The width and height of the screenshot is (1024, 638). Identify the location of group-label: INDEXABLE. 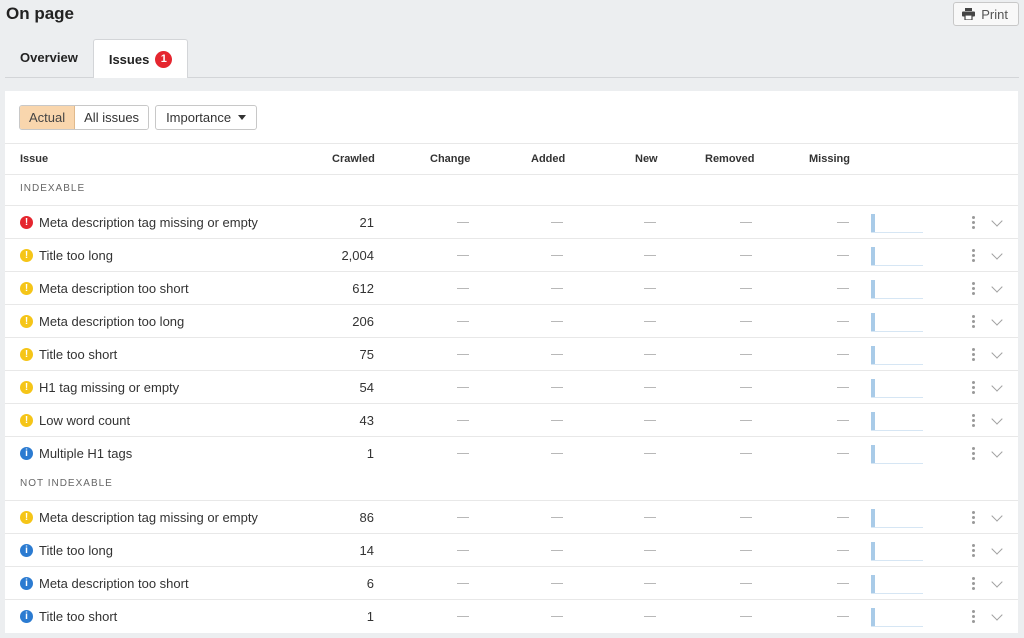
(53, 188).